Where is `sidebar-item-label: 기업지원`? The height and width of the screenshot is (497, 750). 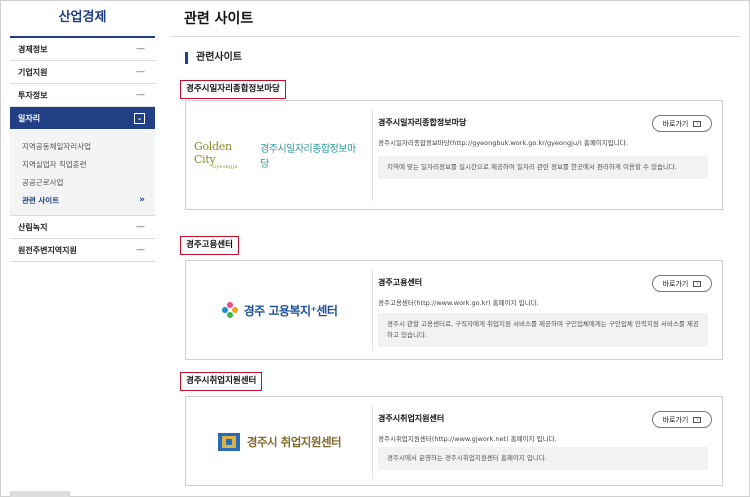
sidebar-item-label: 기업지원 is located at coordinates (33, 72).